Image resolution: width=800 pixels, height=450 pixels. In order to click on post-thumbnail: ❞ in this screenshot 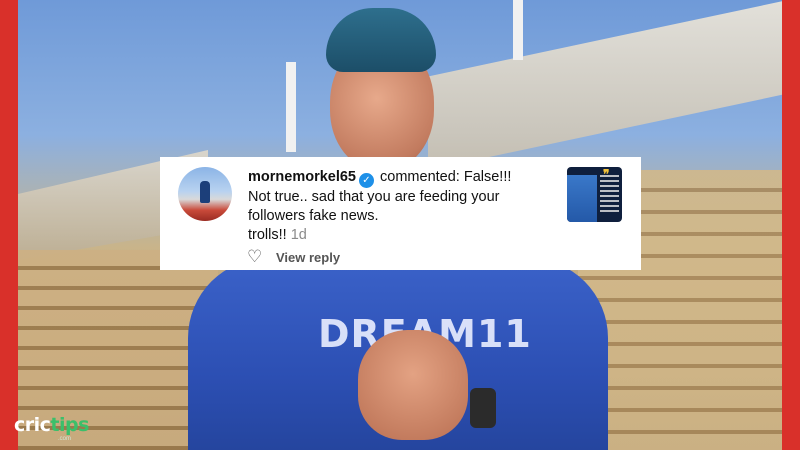, I will do `click(594, 194)`.